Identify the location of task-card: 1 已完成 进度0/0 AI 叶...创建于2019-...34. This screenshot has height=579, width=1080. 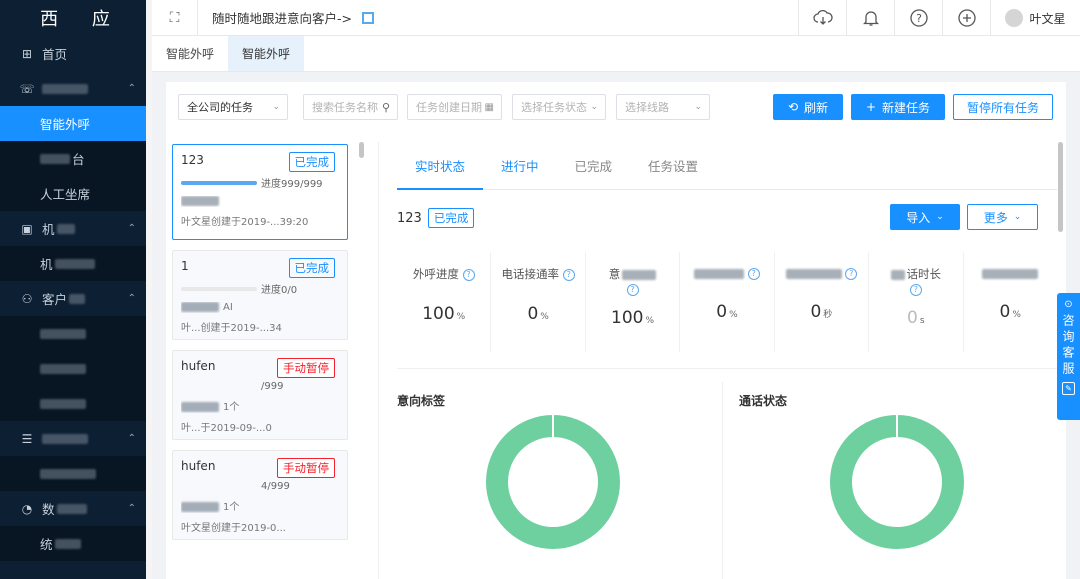
(260, 295).